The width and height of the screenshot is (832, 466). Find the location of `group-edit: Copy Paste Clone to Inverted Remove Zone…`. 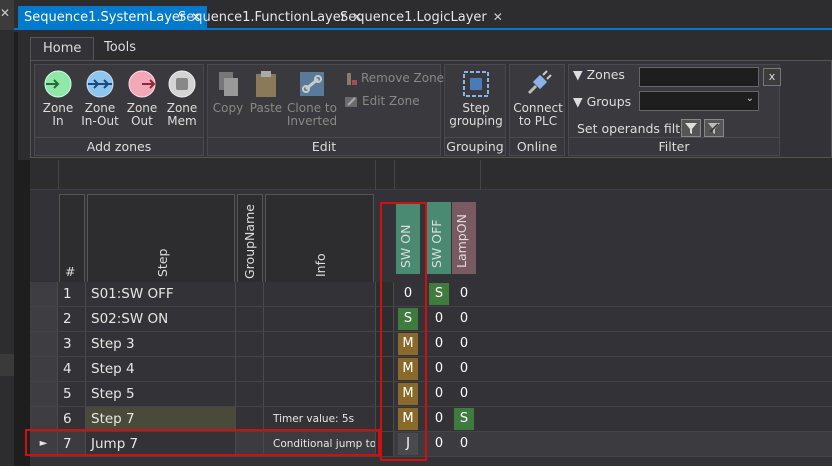

group-edit: Copy Paste Clone to Inverted Remove Zone… is located at coordinates (325, 110).